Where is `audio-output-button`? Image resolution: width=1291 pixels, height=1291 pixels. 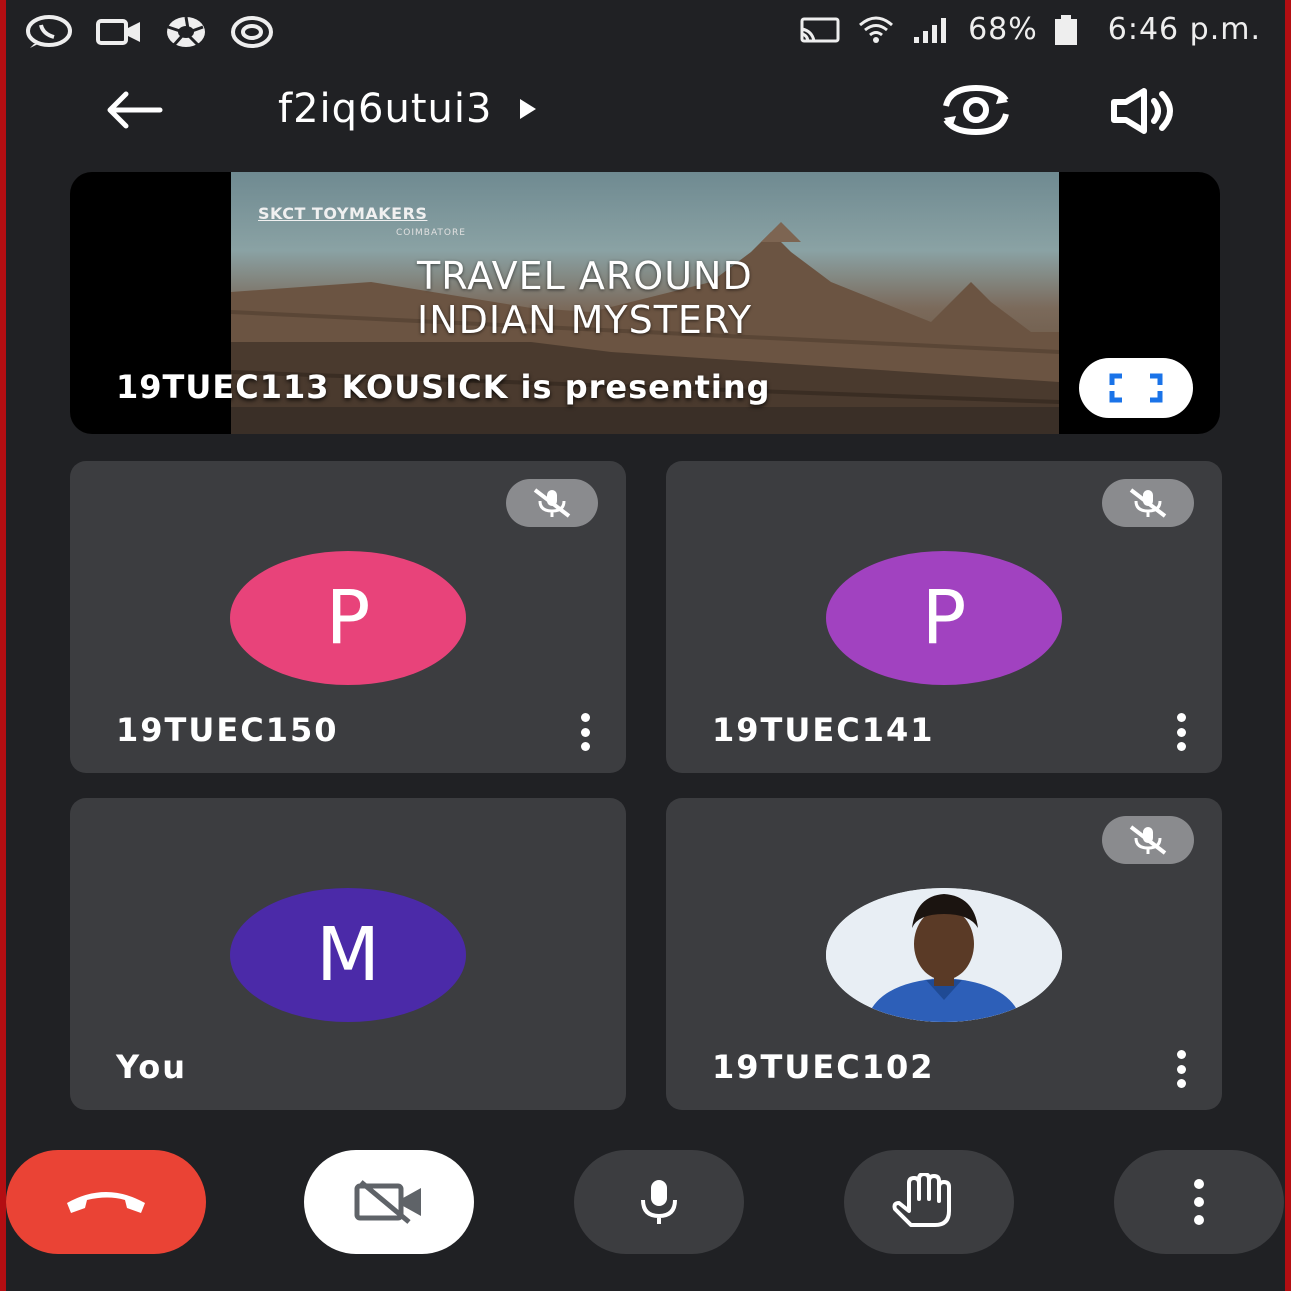 audio-output-button is located at coordinates (1144, 111).